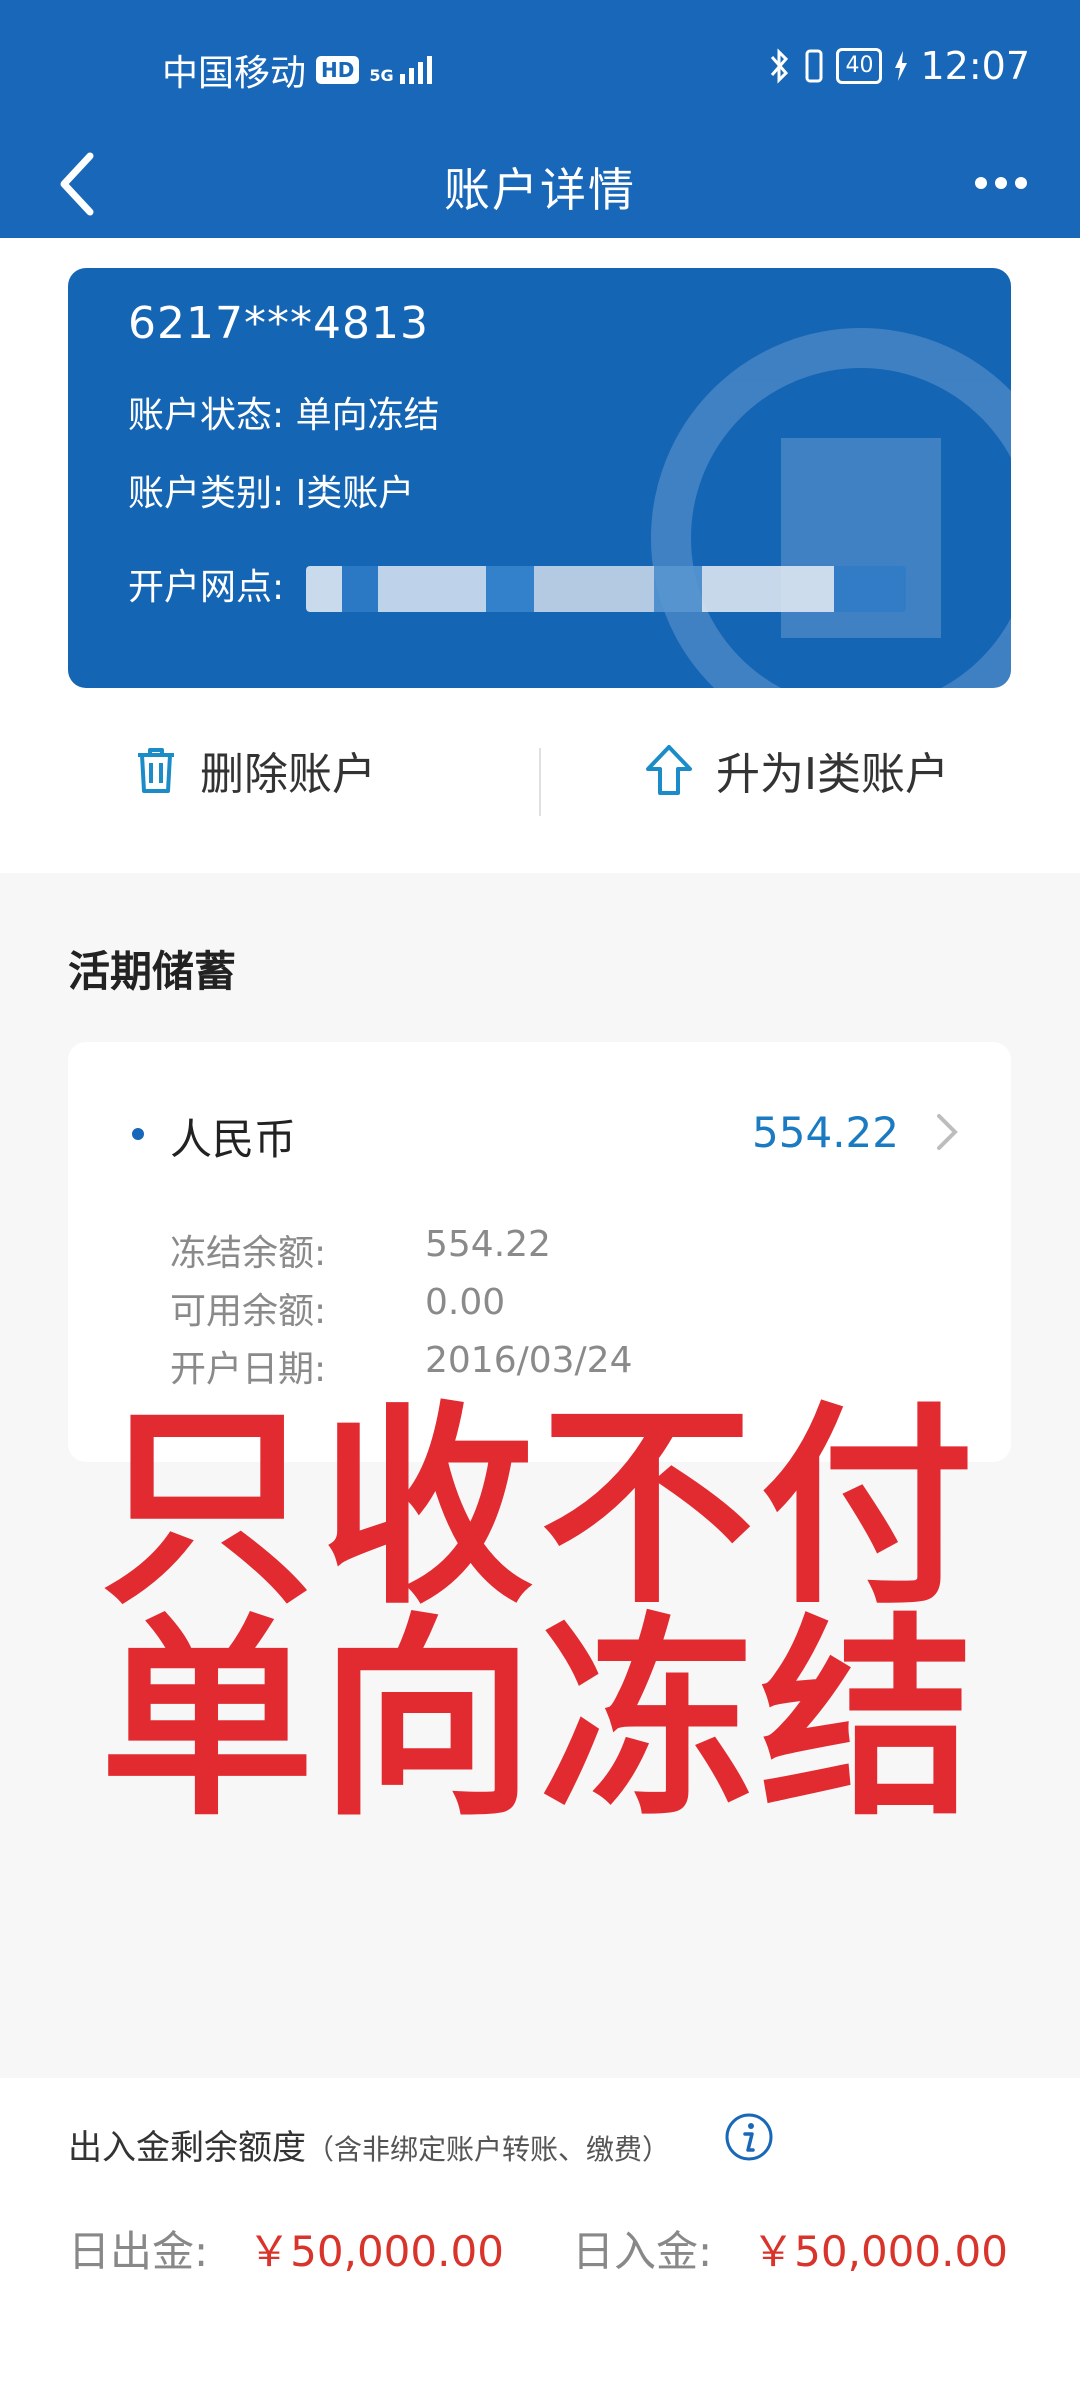 The image size is (1080, 2400). What do you see at coordinates (540, 782) in the screenshot?
I see `actions-divider` at bounding box center [540, 782].